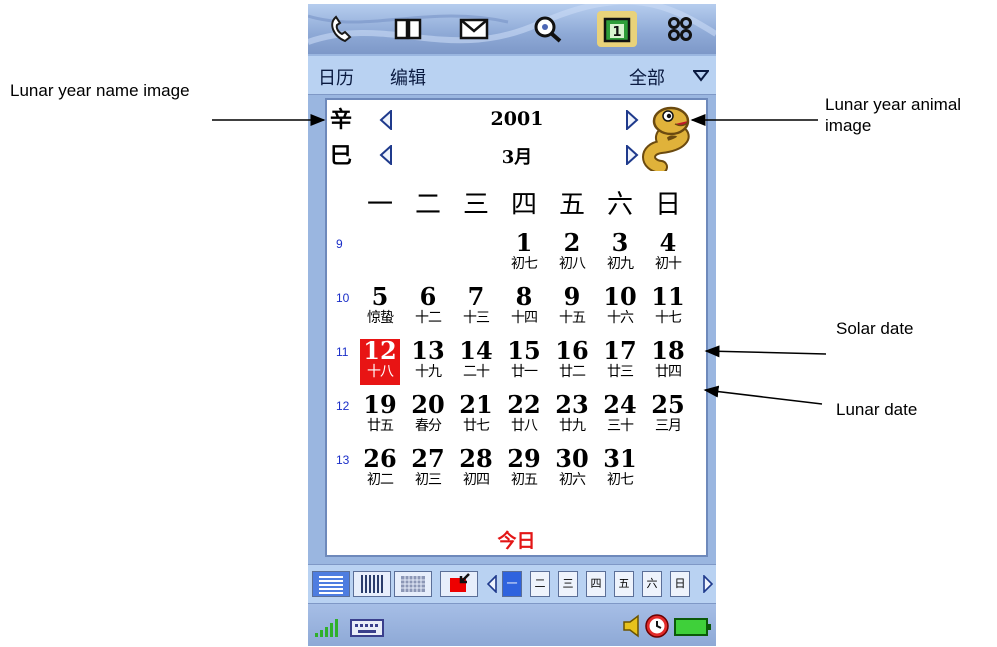 The image size is (997, 647). What do you see at coordinates (763, 395) in the screenshot?
I see `arrow-lunar-date` at bounding box center [763, 395].